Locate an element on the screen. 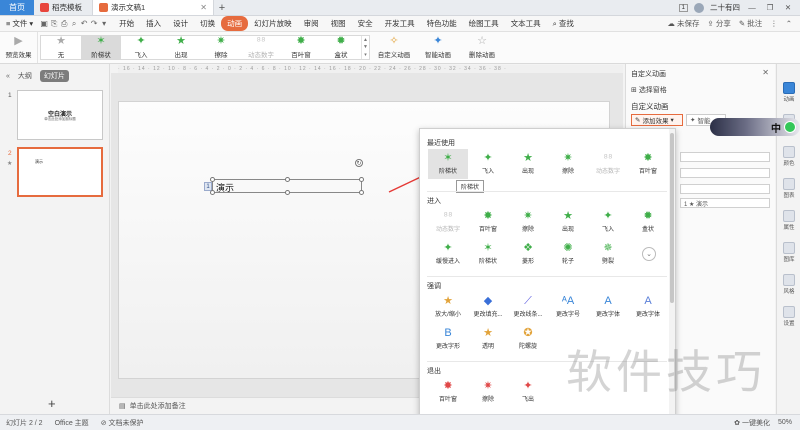 The image size is (800, 430). rail-button: 图库 is located at coordinates (789, 252).